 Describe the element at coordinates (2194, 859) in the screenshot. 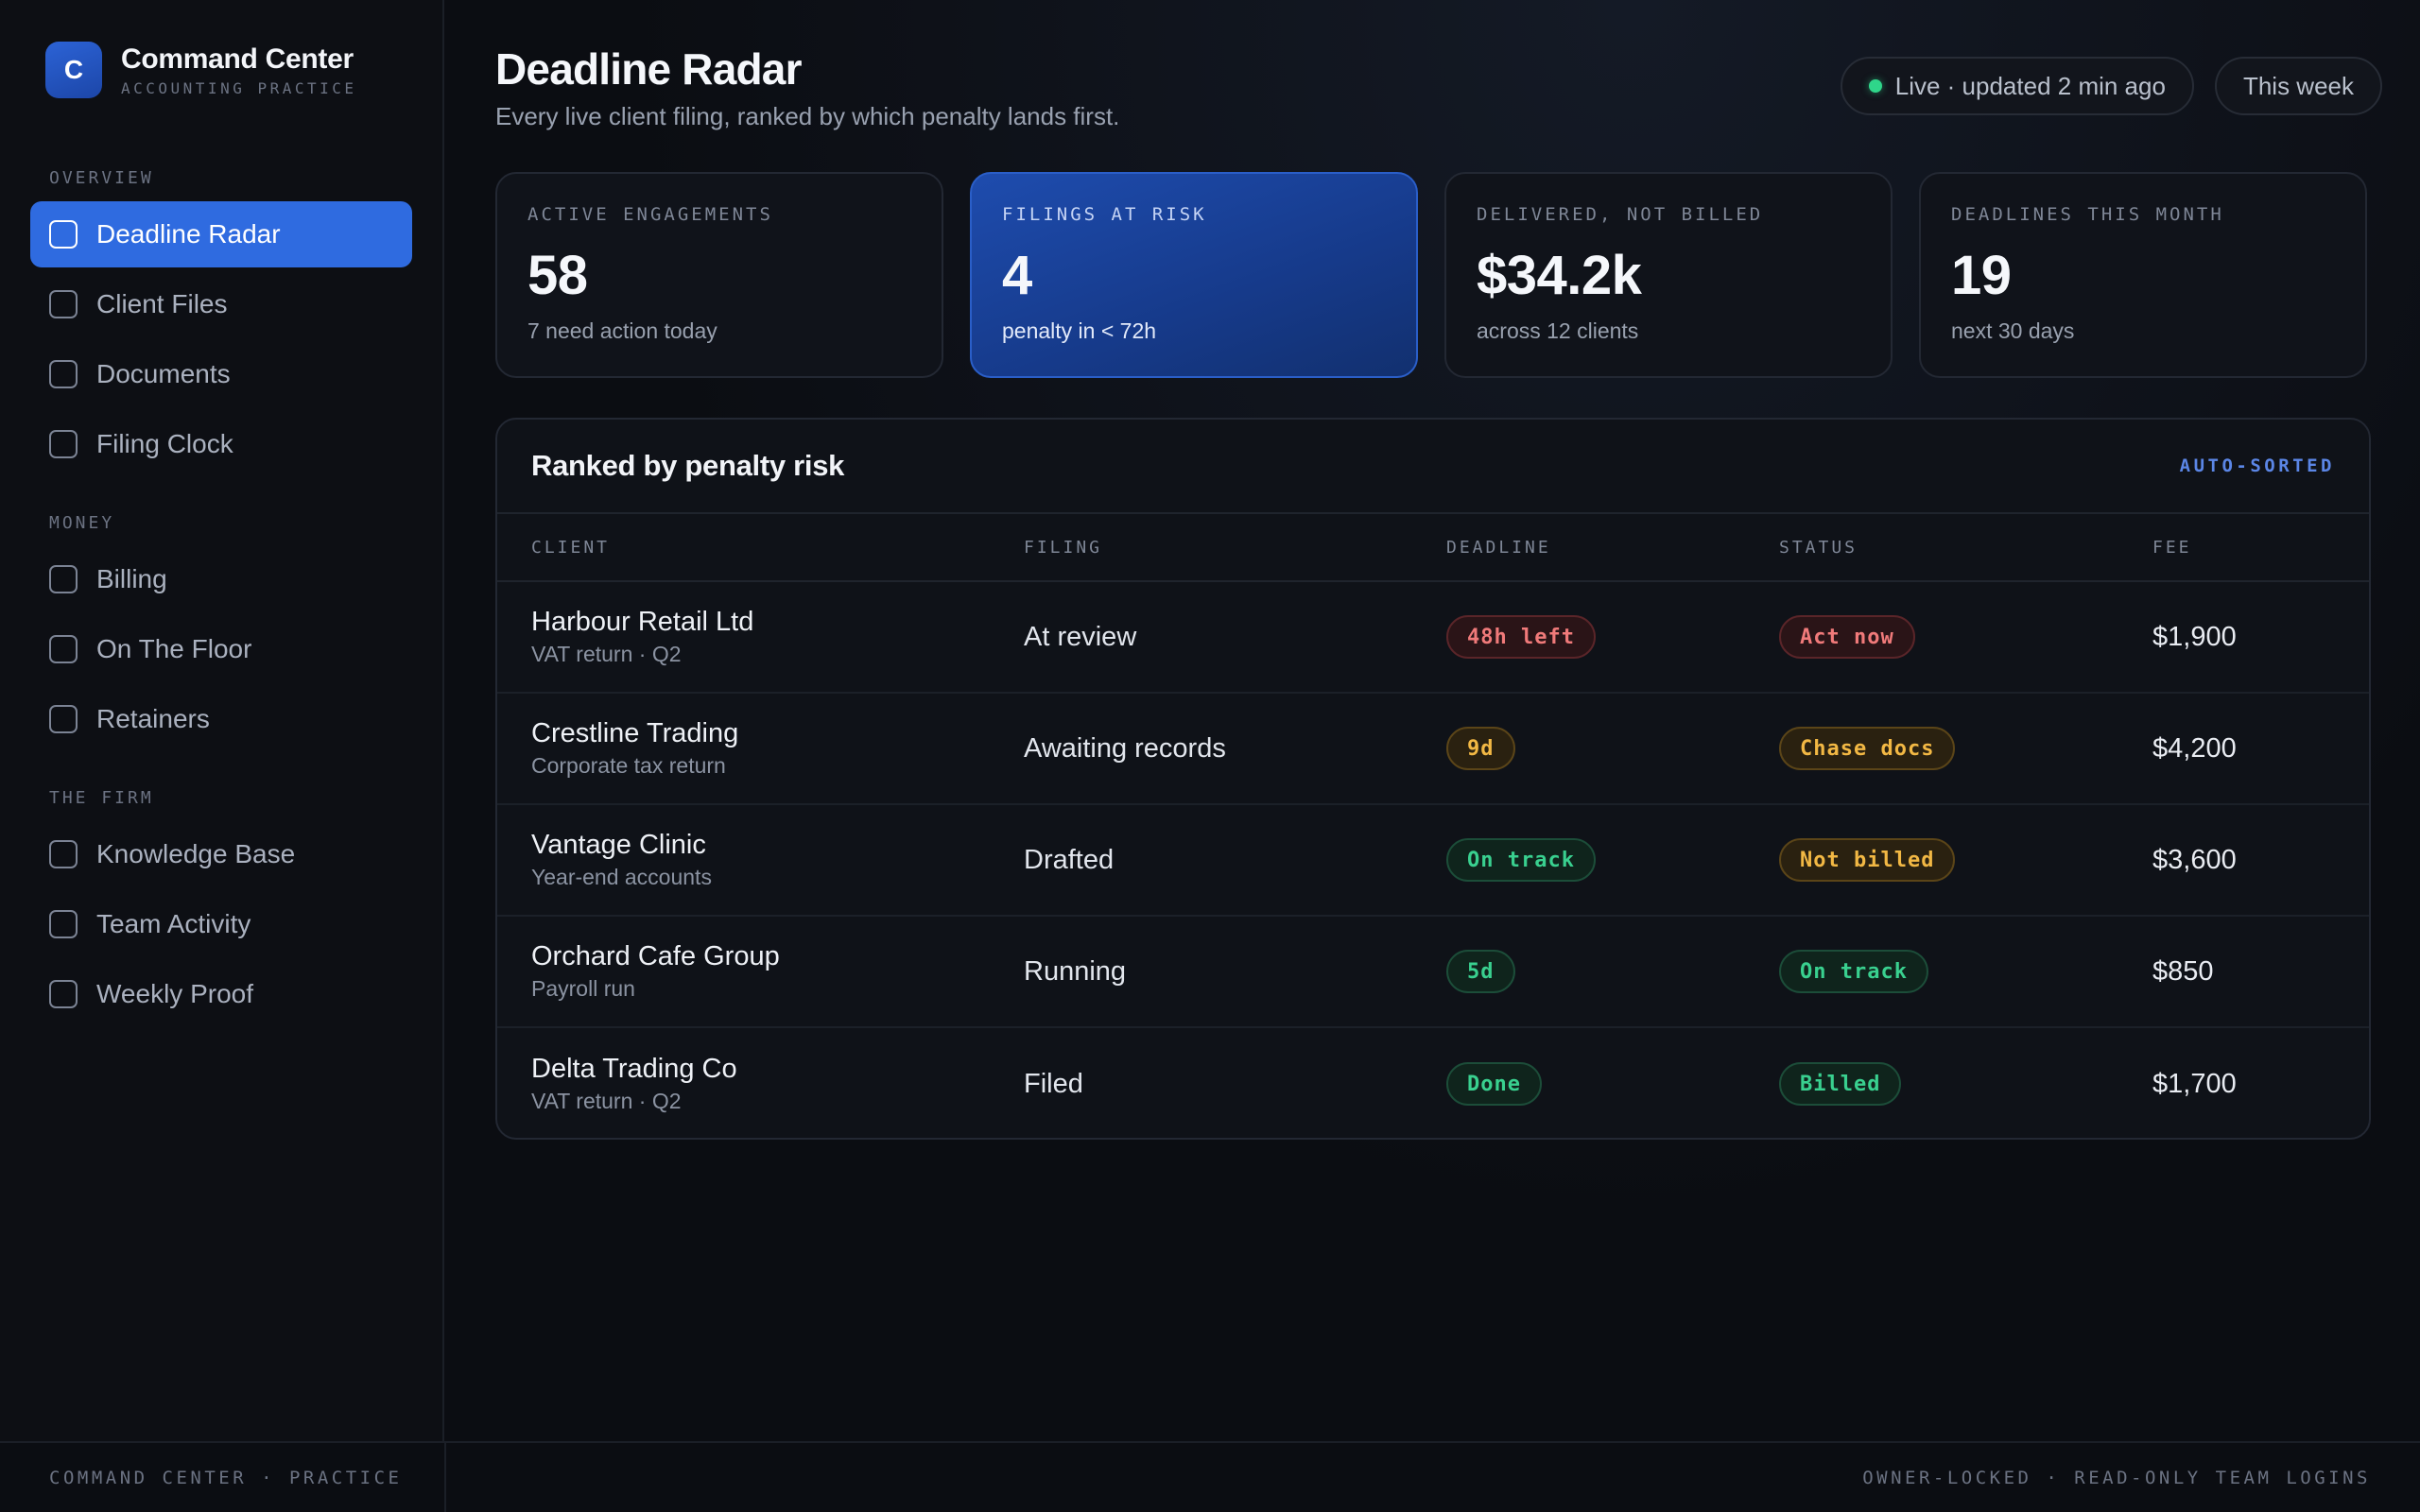

I see `fee-amount: $3,600` at that location.